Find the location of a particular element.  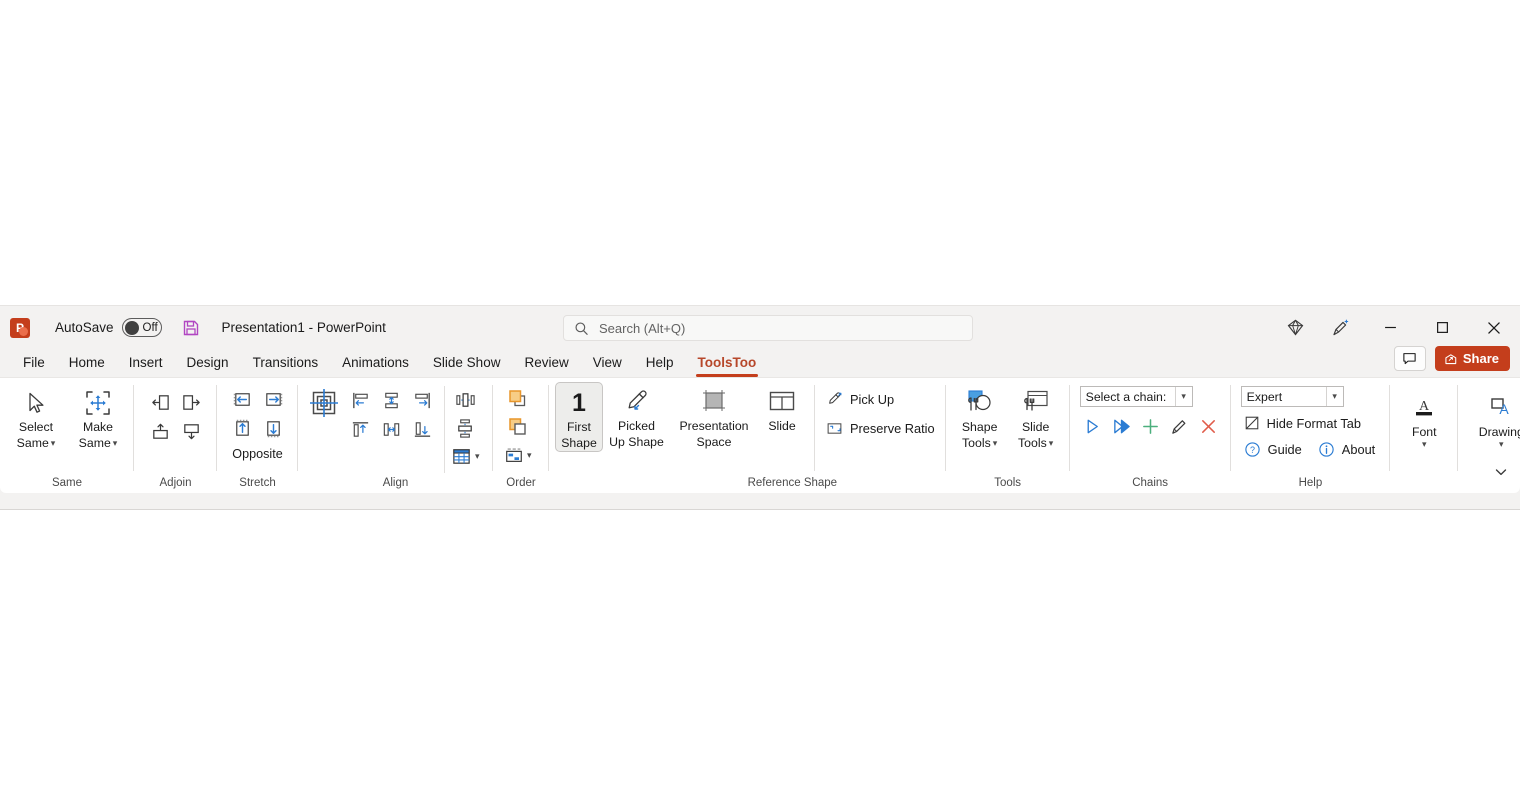

save-icon is located at coordinates (191, 328).